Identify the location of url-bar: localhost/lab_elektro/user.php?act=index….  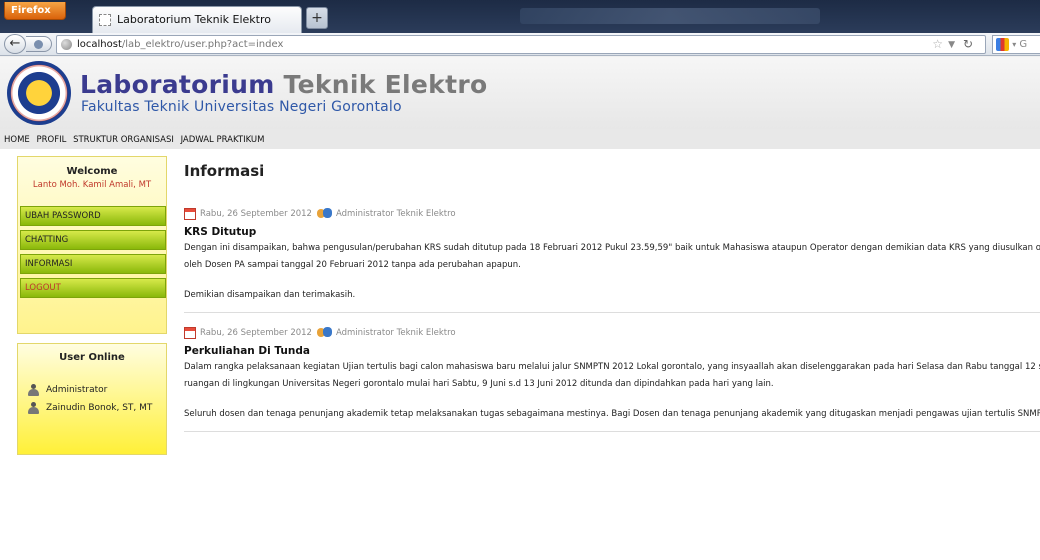
(521, 44).